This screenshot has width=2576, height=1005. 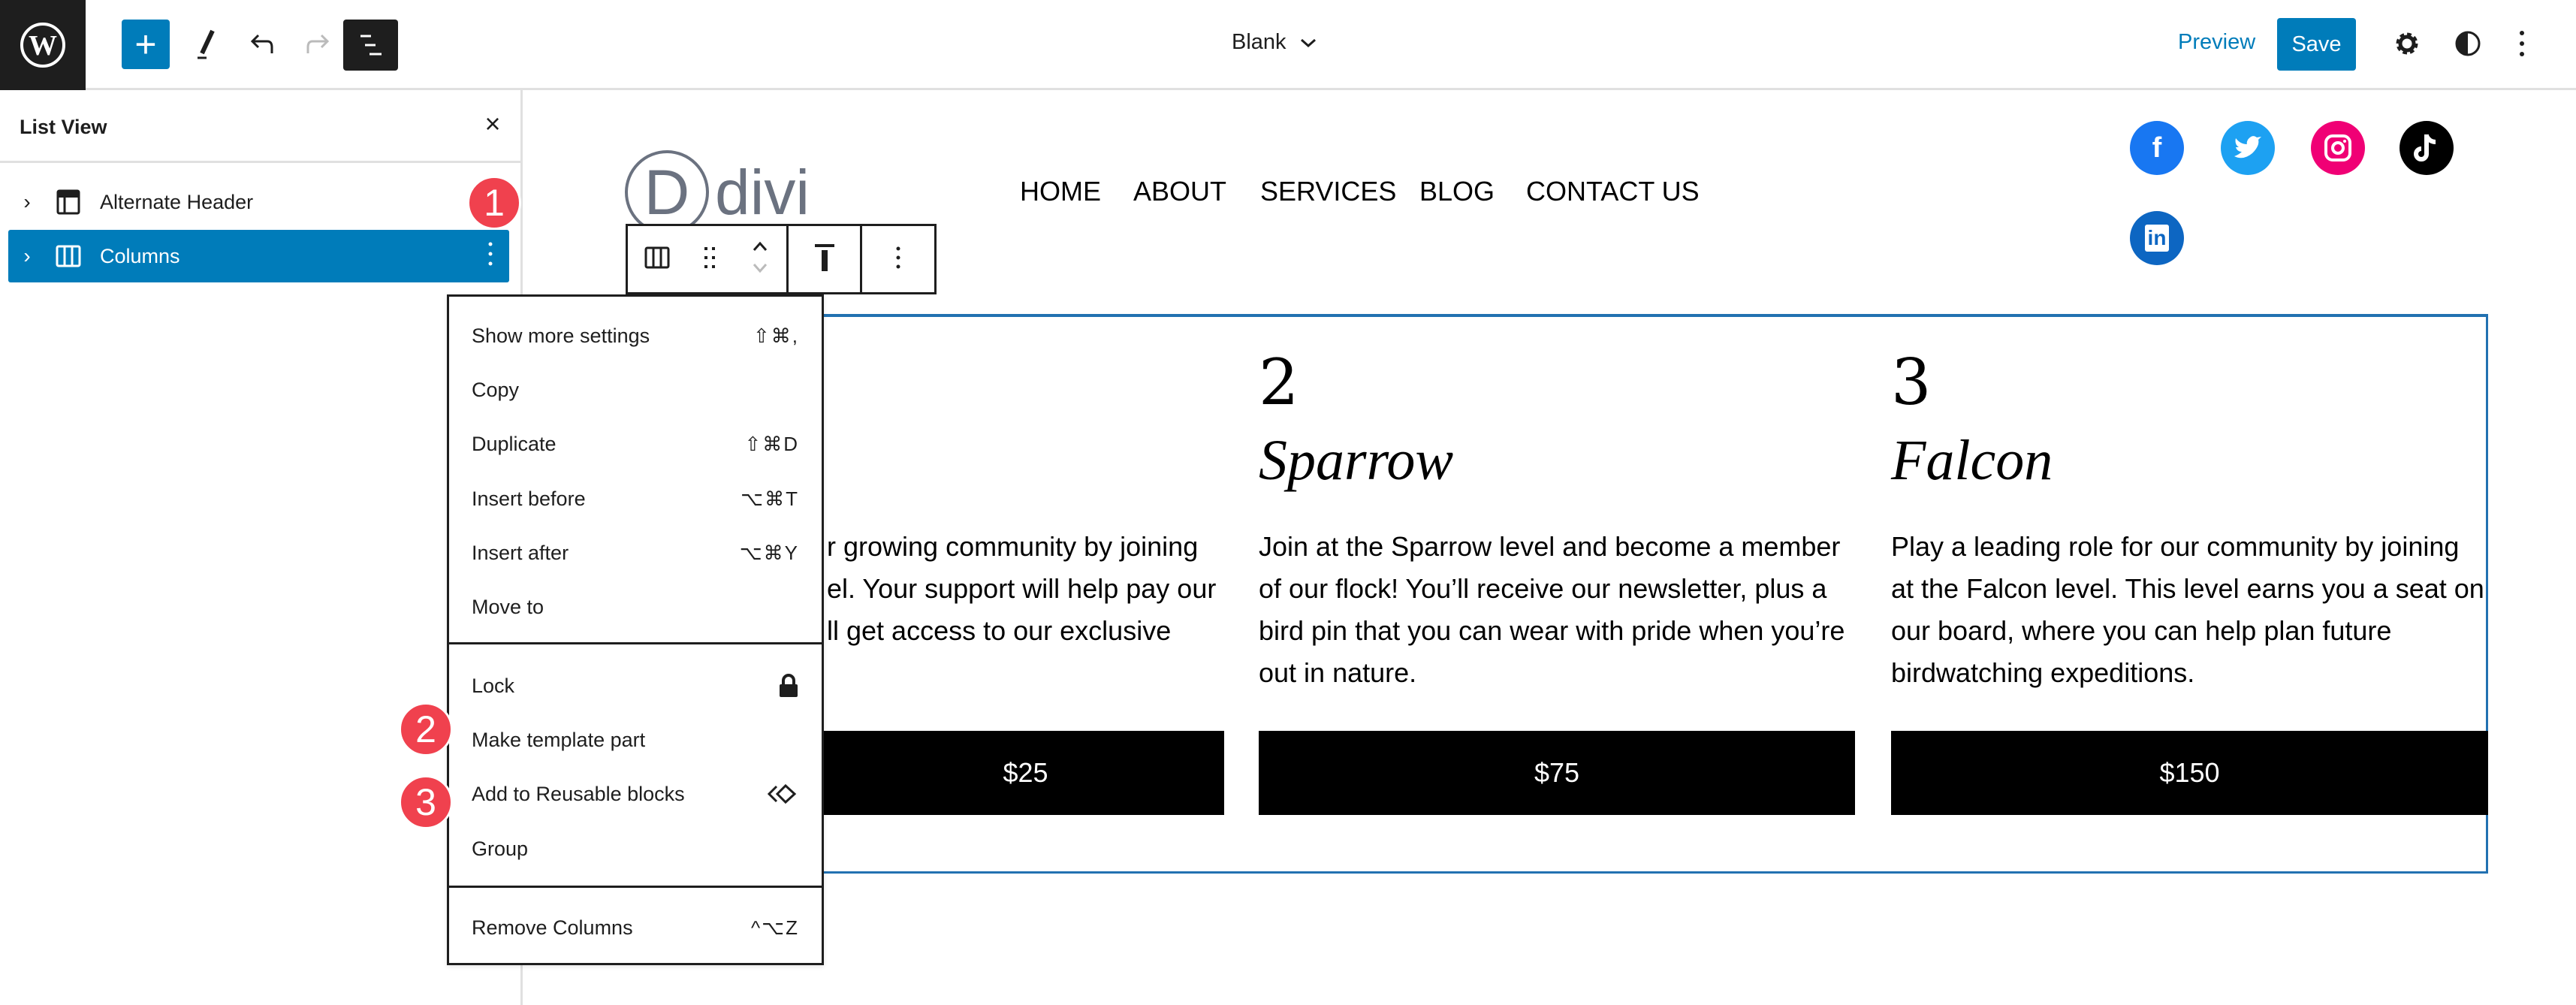 I want to click on undo-button, so click(x=263, y=44).